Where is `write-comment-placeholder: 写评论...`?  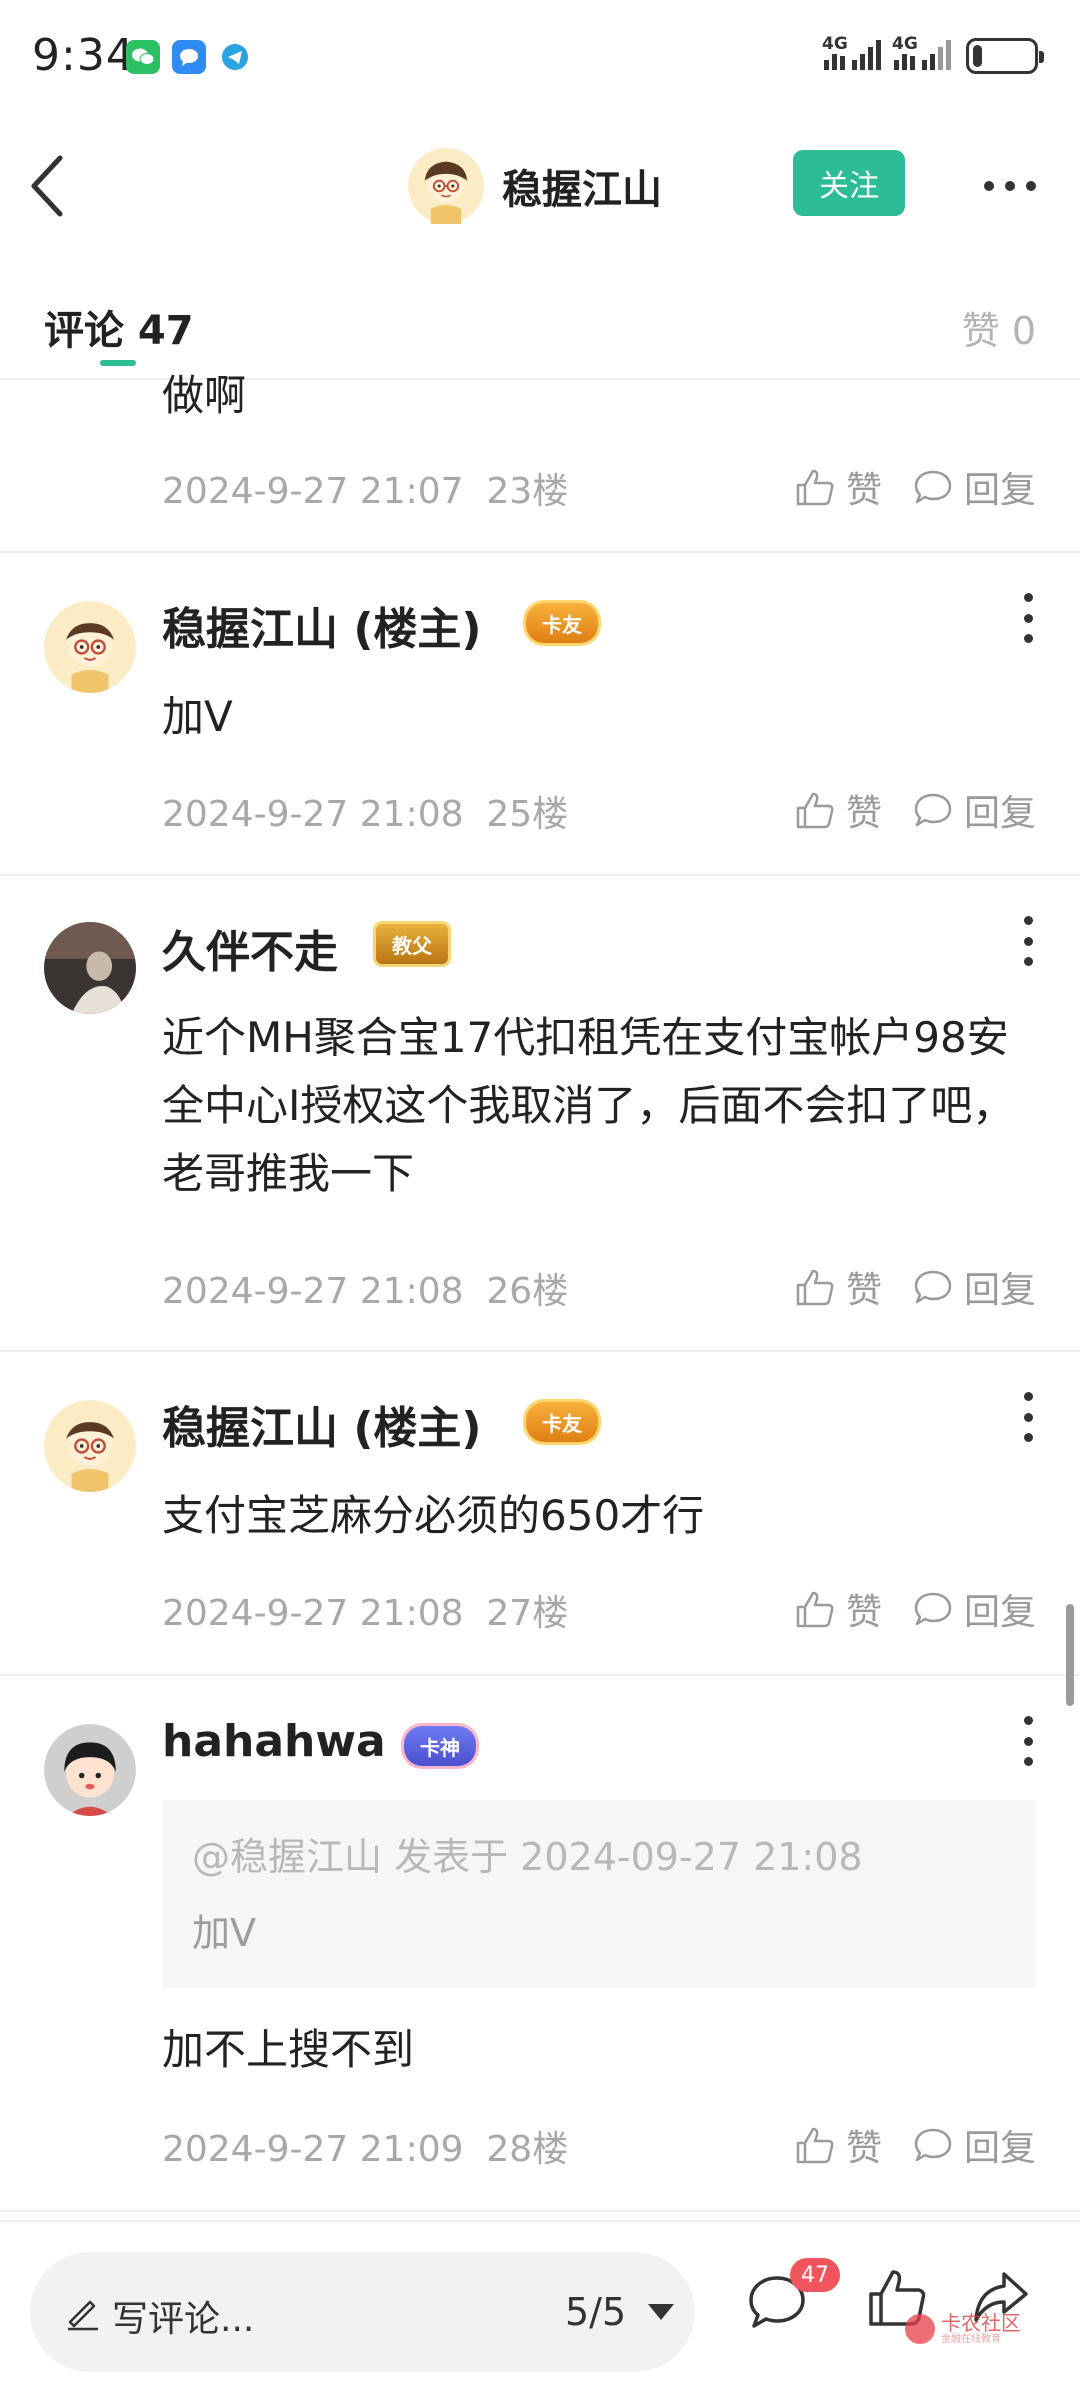
write-comment-placeholder: 写评论... is located at coordinates (183, 2319).